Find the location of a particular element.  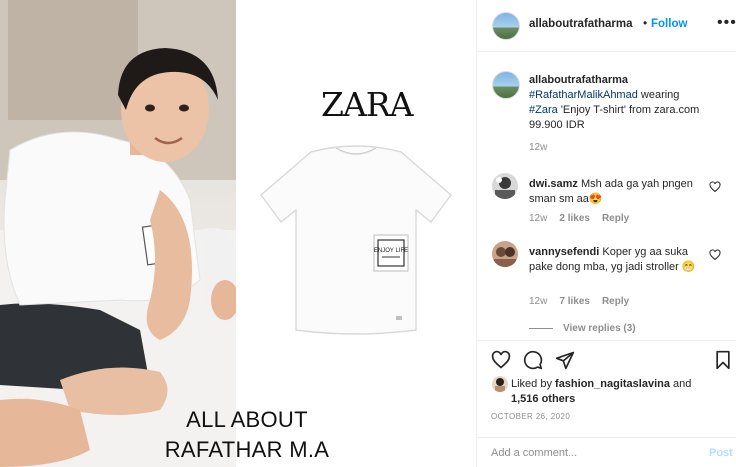

svg-text: ENJOY LIFE is located at coordinates (391, 251).